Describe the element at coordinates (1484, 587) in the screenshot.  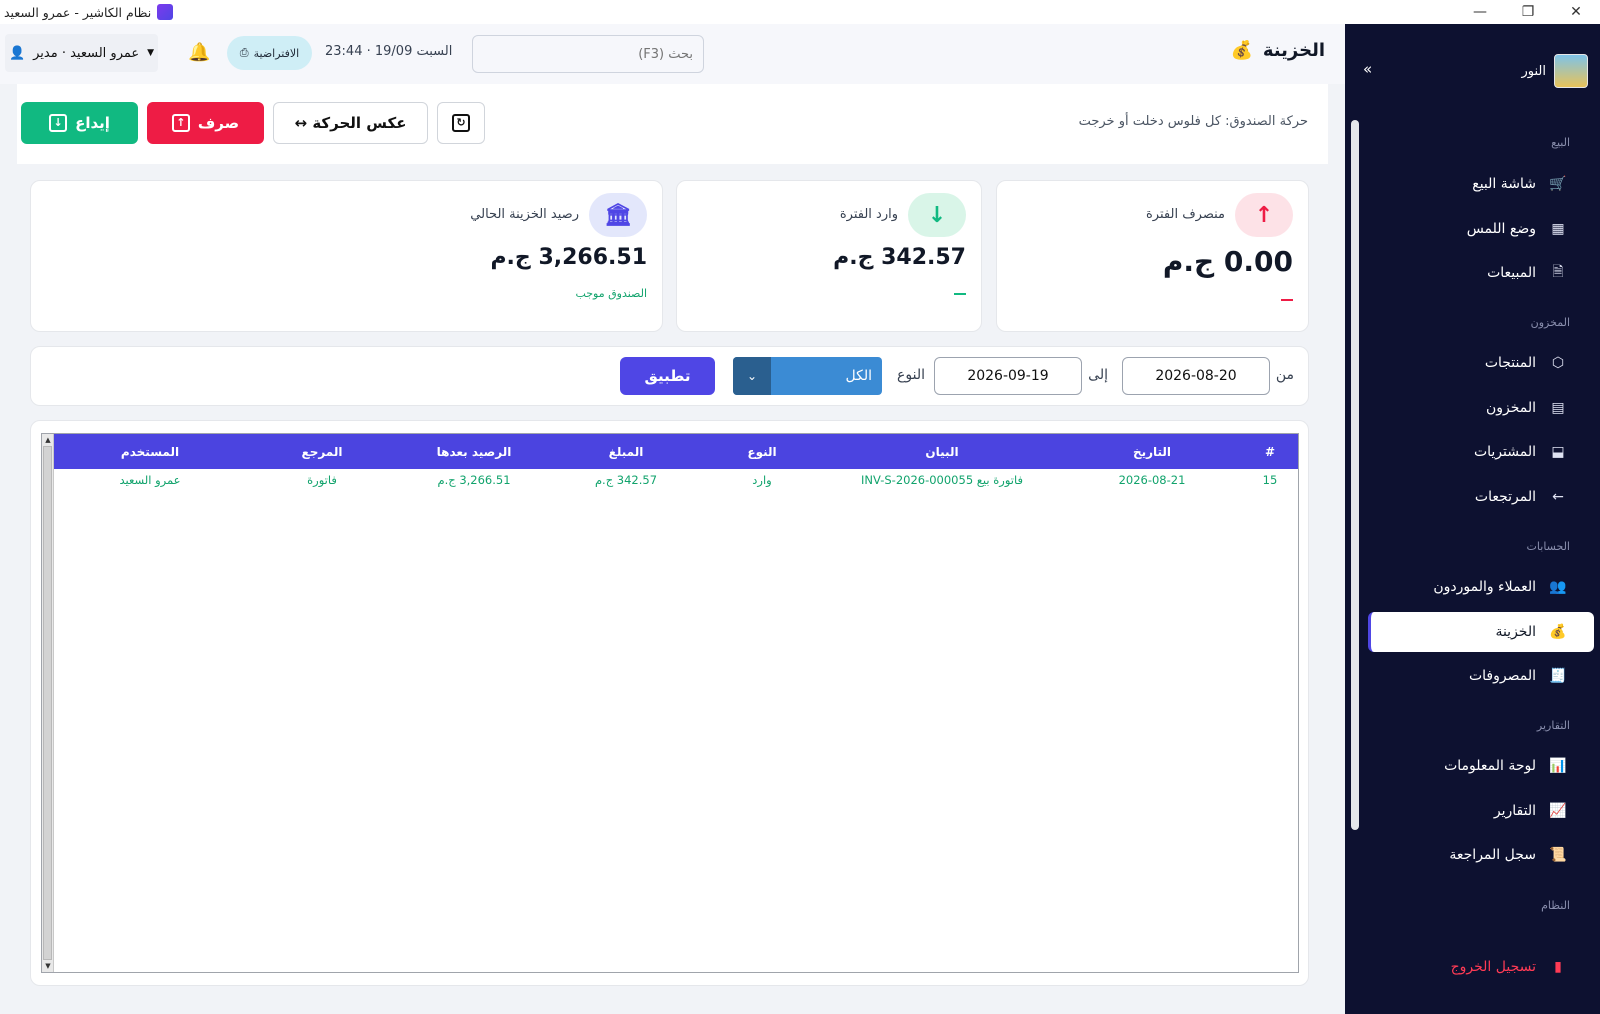
I see `sidebar-item-label: العملاء والموردون` at that location.